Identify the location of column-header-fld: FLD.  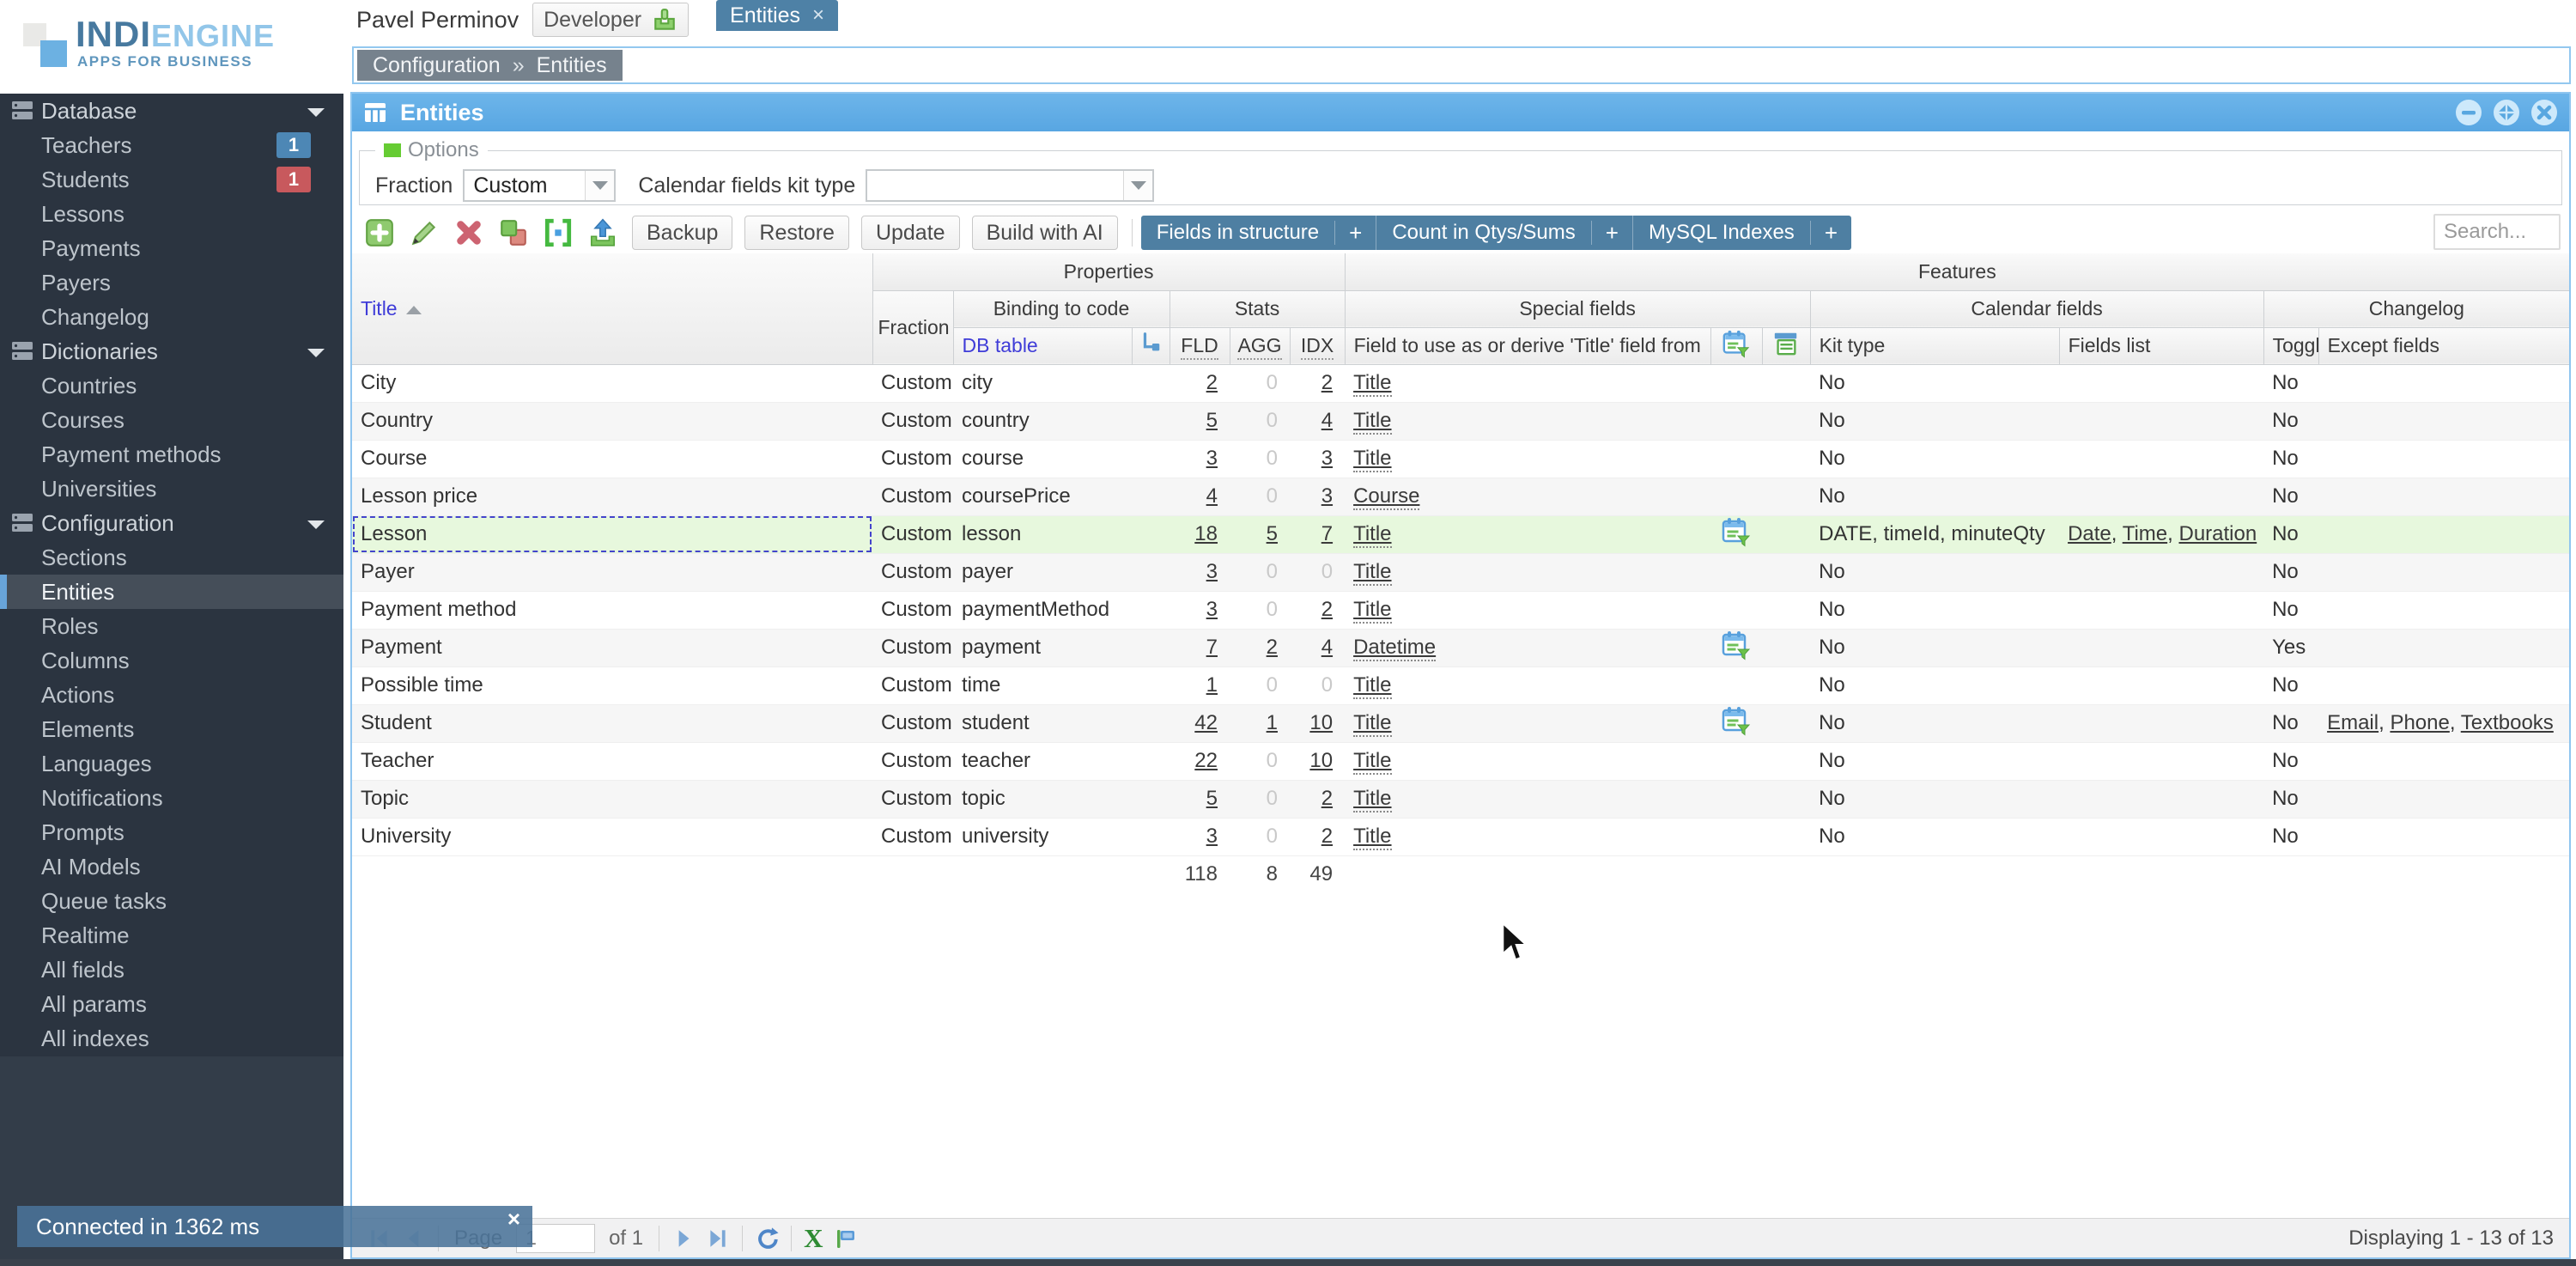
(1200, 346).